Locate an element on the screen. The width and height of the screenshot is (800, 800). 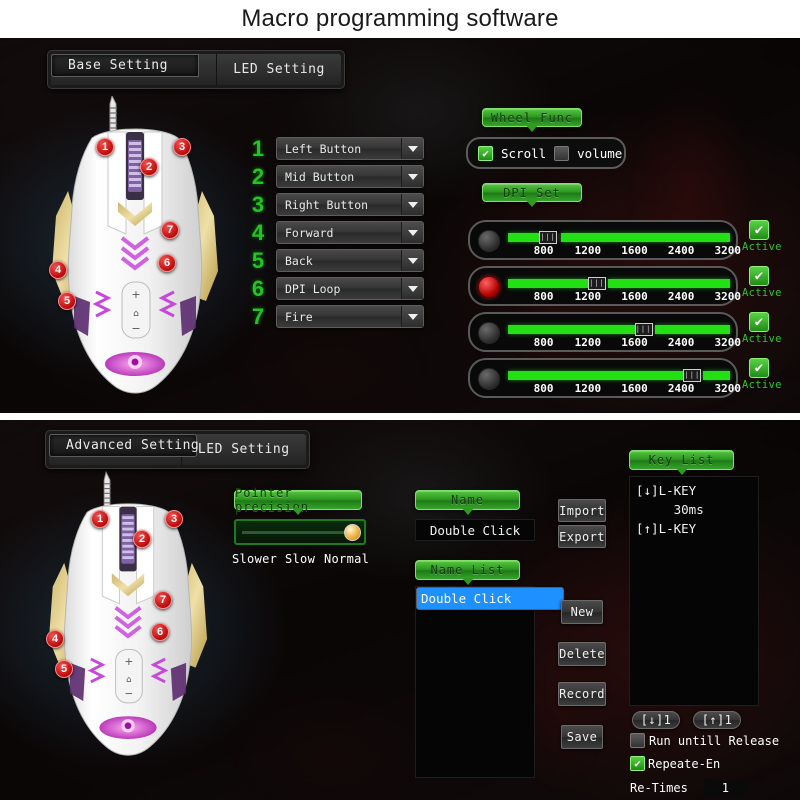
mouse-illustration: + ⌂ − is located at coordinates (128, 613).